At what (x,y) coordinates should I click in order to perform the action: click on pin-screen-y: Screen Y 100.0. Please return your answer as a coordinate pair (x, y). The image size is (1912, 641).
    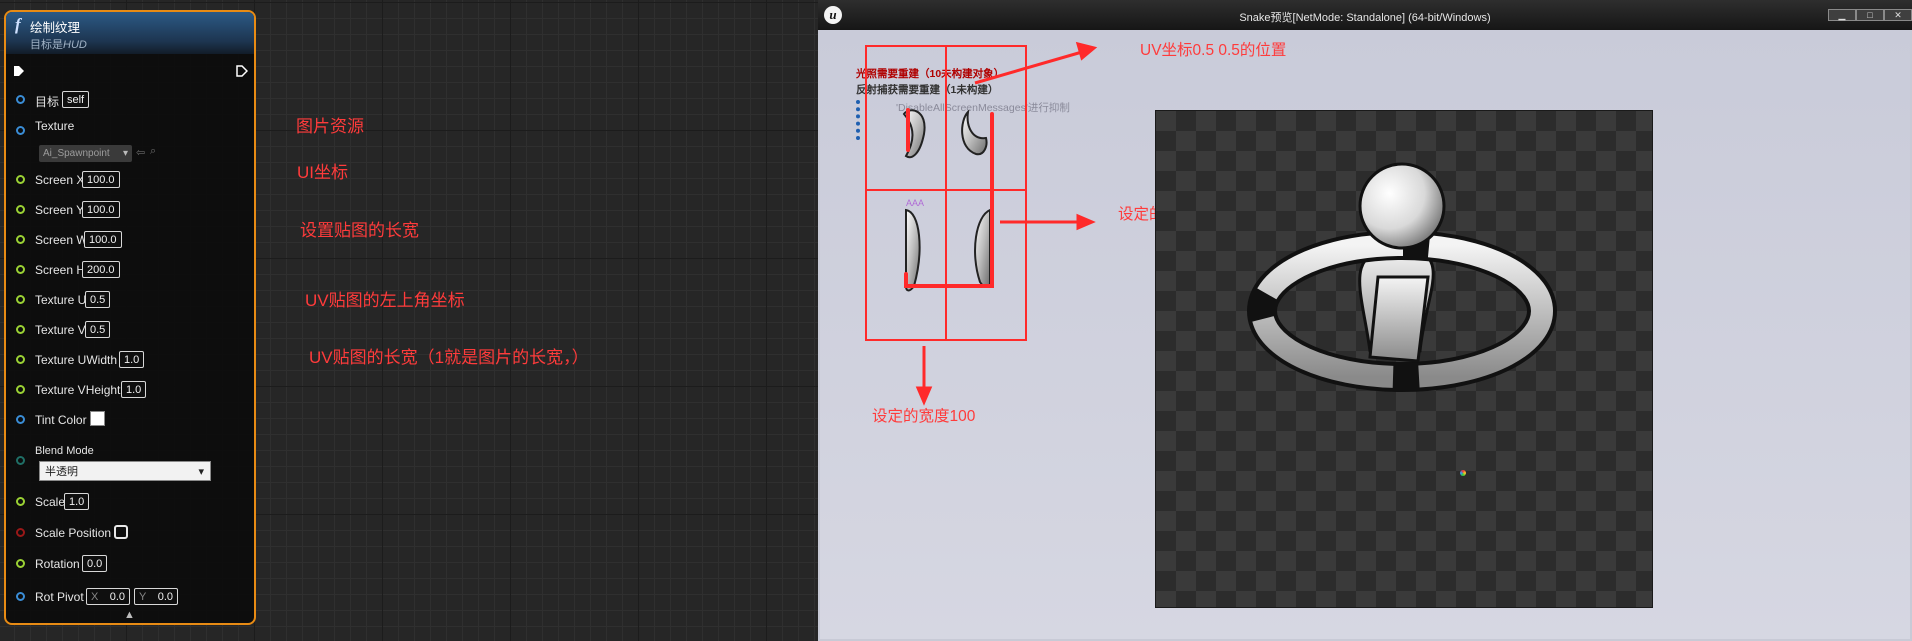
    Looking at the image, I should click on (130, 211).